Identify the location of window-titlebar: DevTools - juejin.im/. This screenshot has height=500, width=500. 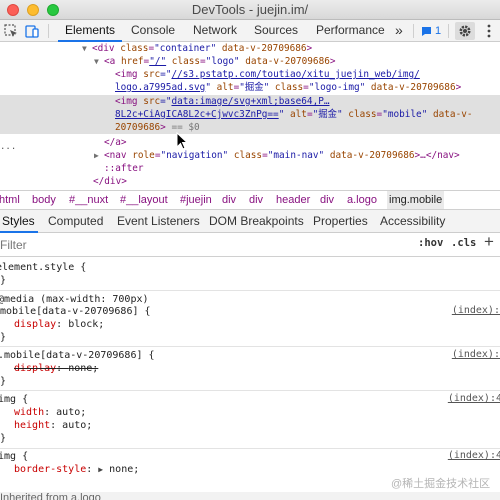
(250, 10).